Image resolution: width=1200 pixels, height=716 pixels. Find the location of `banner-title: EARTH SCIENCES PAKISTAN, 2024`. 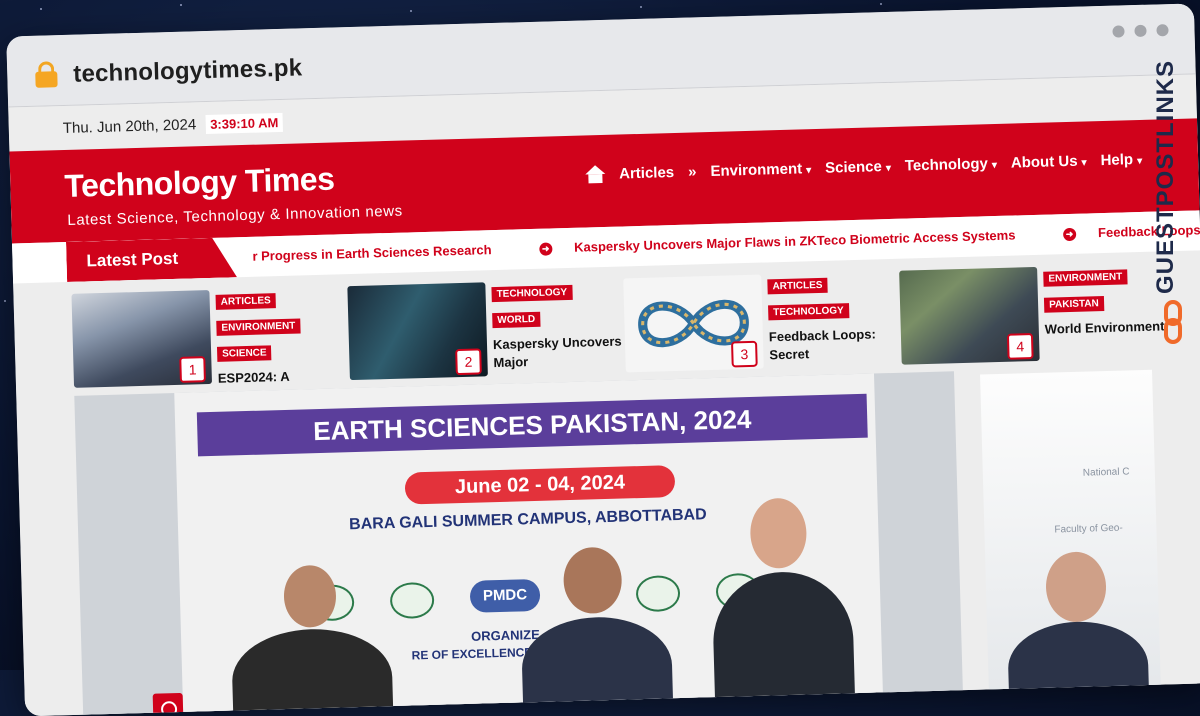

banner-title: EARTH SCIENCES PAKISTAN, 2024 is located at coordinates (532, 425).